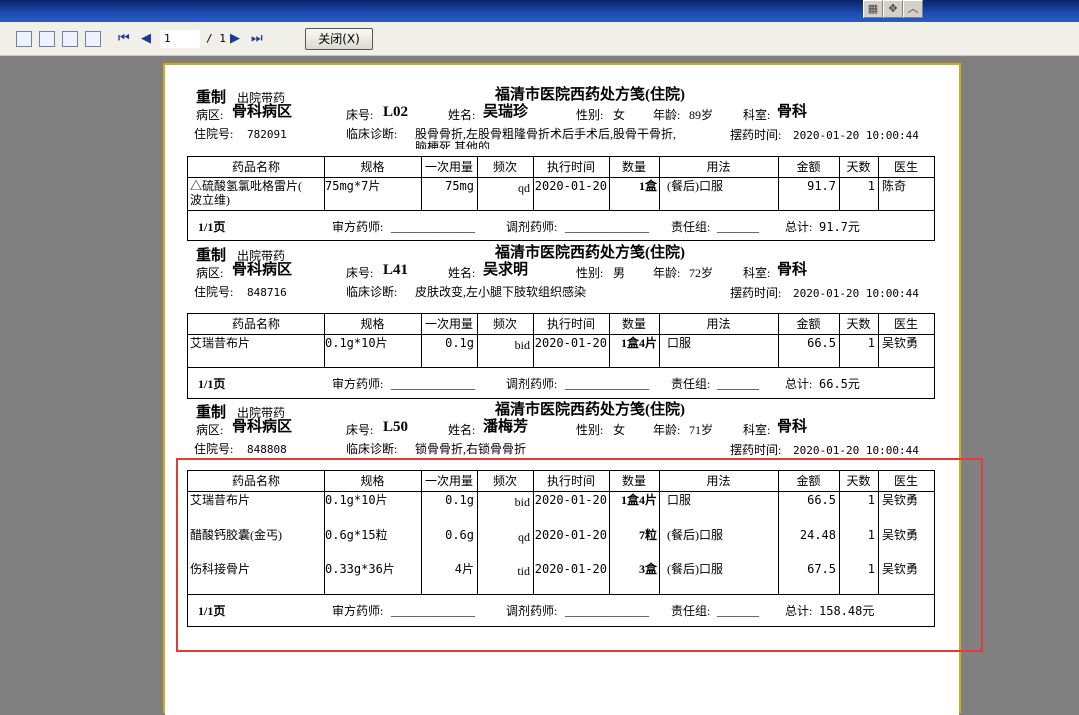 The image size is (1079, 715). Describe the element at coordinates (396, 427) in the screenshot. I see `bed-value: L50` at that location.